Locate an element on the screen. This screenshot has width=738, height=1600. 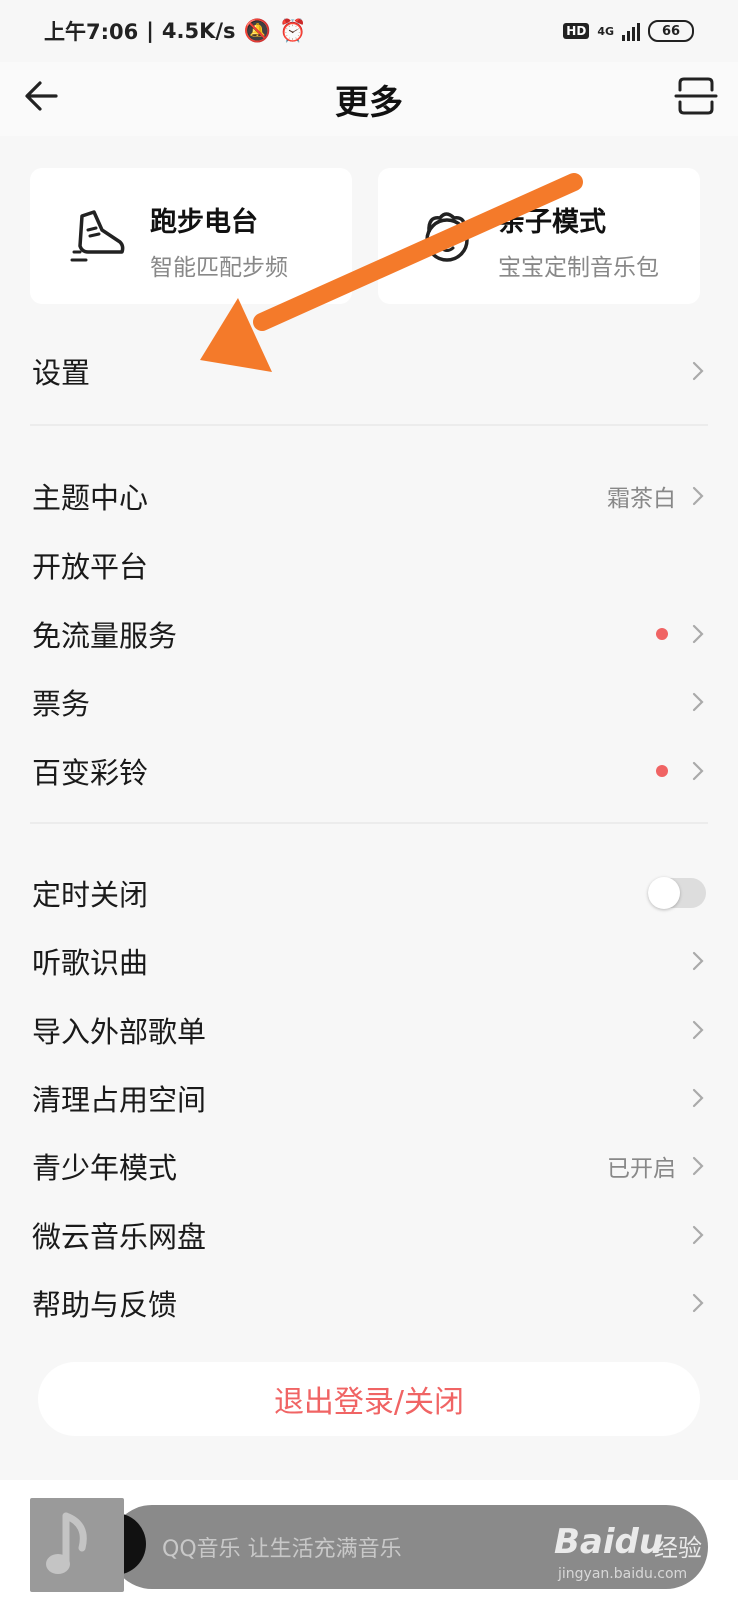
player-text: QQ音乐 让生活充满音乐 is located at coordinates (282, 1549).